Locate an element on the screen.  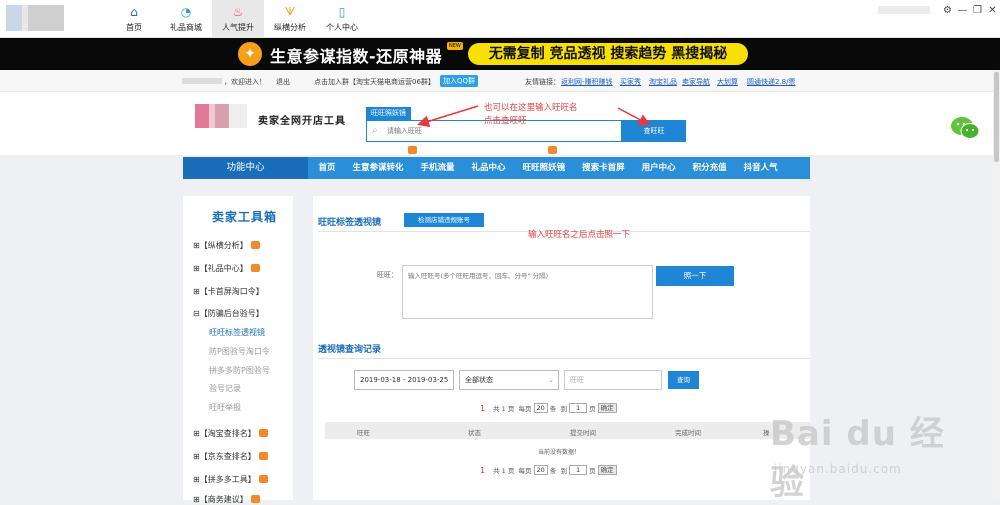
sidebar-subitem: 防P图验号淘口令 is located at coordinates (239, 351).